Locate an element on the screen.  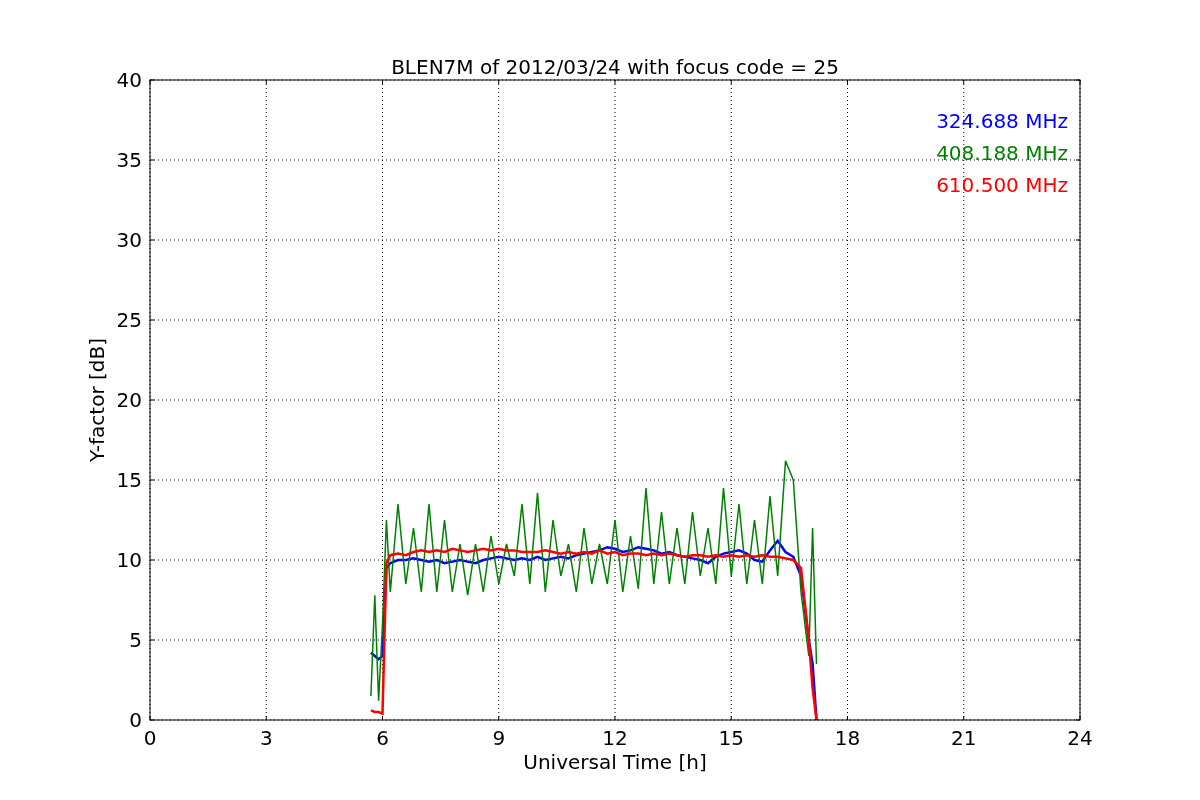
y-tick-label: 30 is located at coordinates (129, 240).